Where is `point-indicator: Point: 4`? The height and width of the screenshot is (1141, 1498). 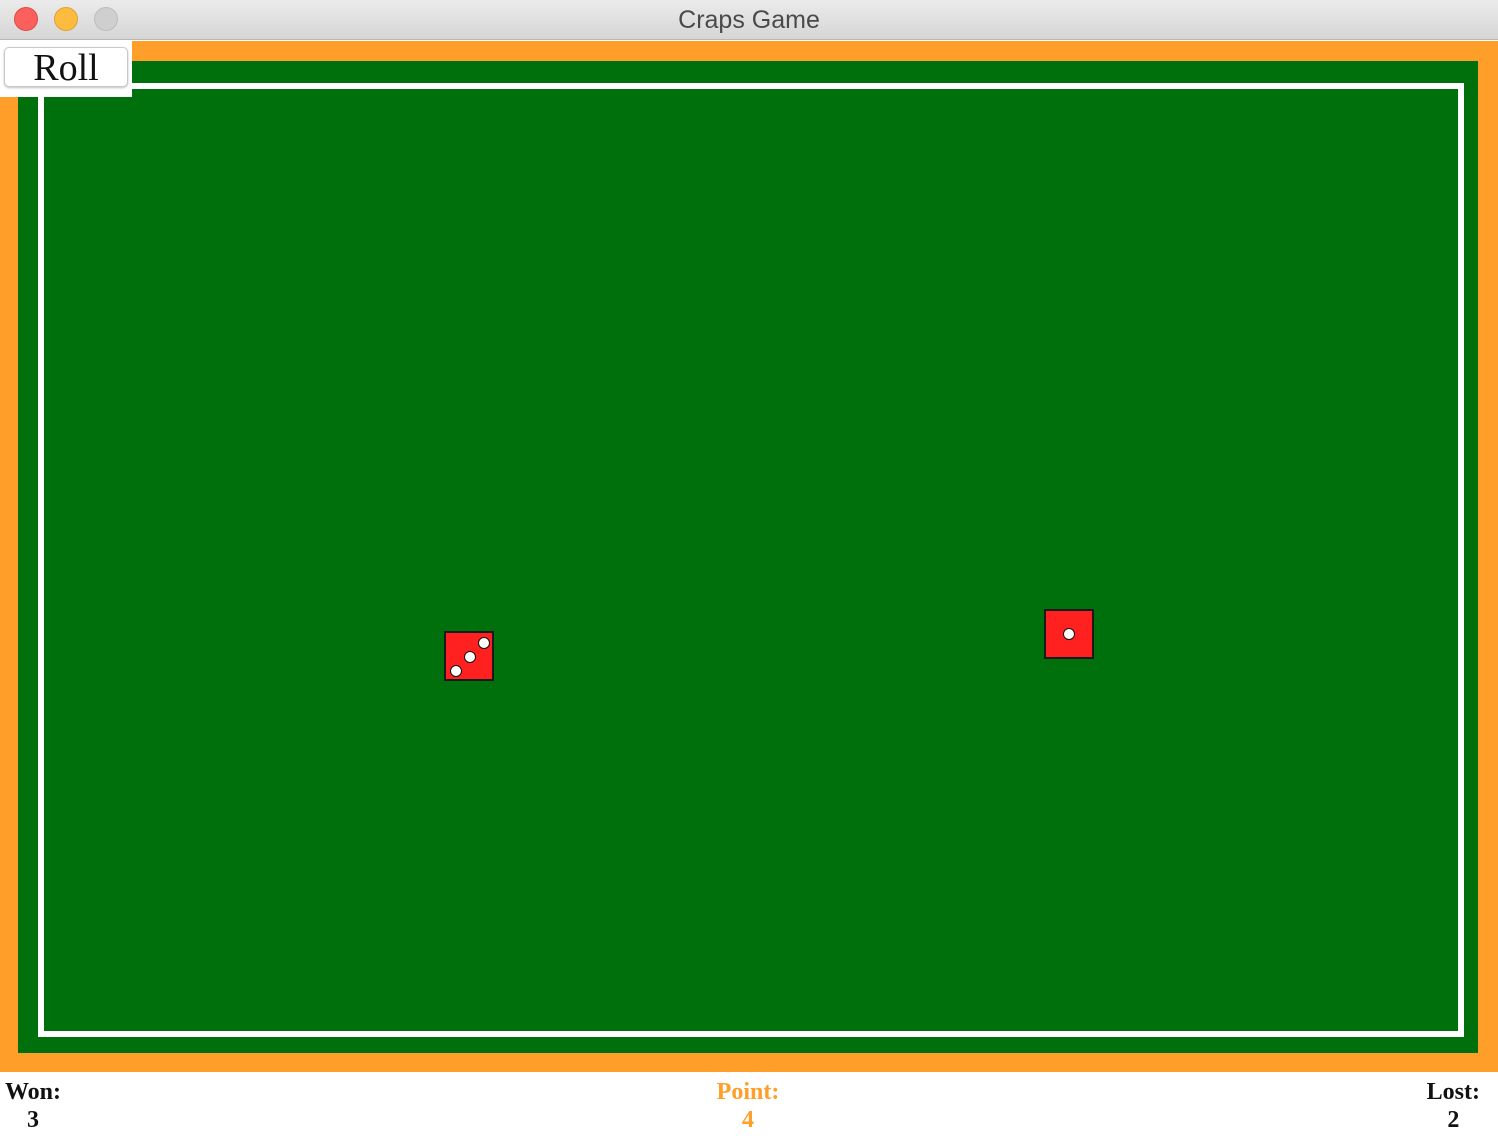
point-indicator: Point: 4 is located at coordinates (748, 1106).